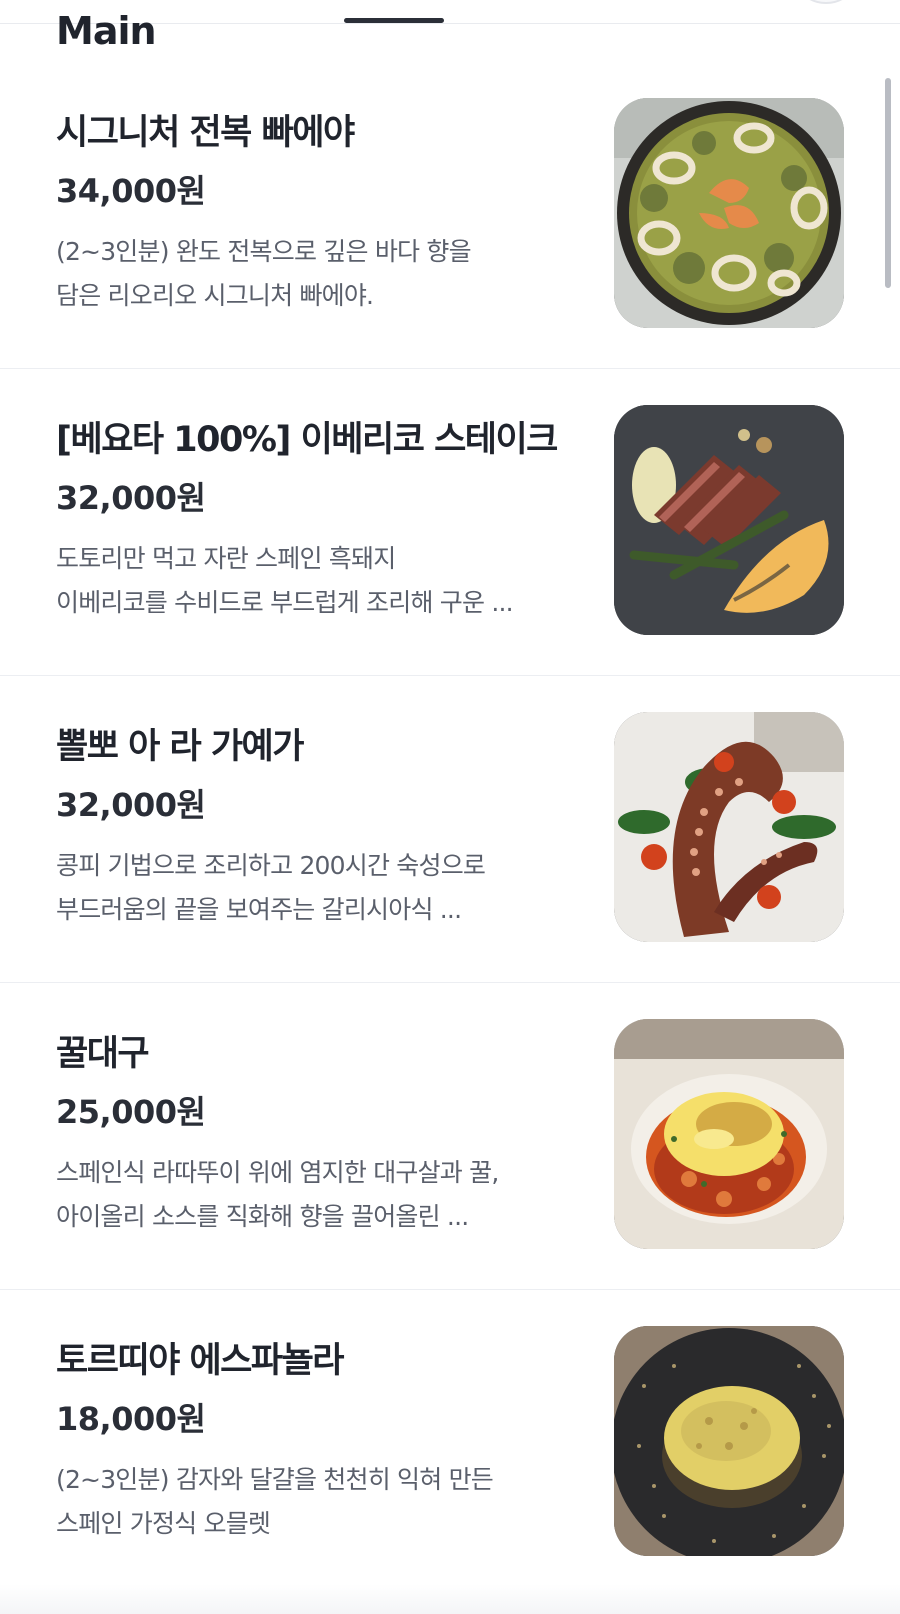 Image resolution: width=900 pixels, height=1614 pixels. I want to click on octopus-photo, so click(729, 827).